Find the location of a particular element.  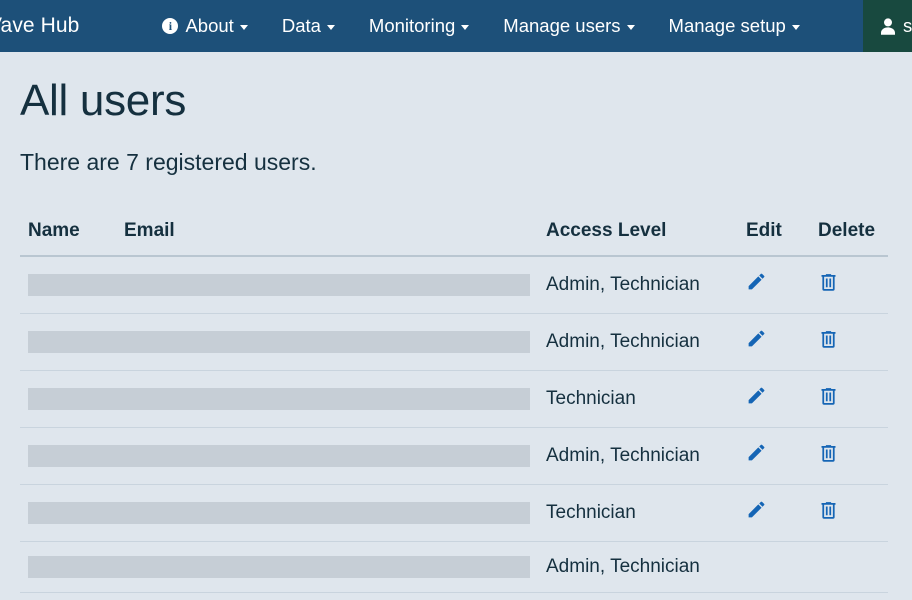

nav-item-manage-setup-label: Manage setup is located at coordinates (727, 25).